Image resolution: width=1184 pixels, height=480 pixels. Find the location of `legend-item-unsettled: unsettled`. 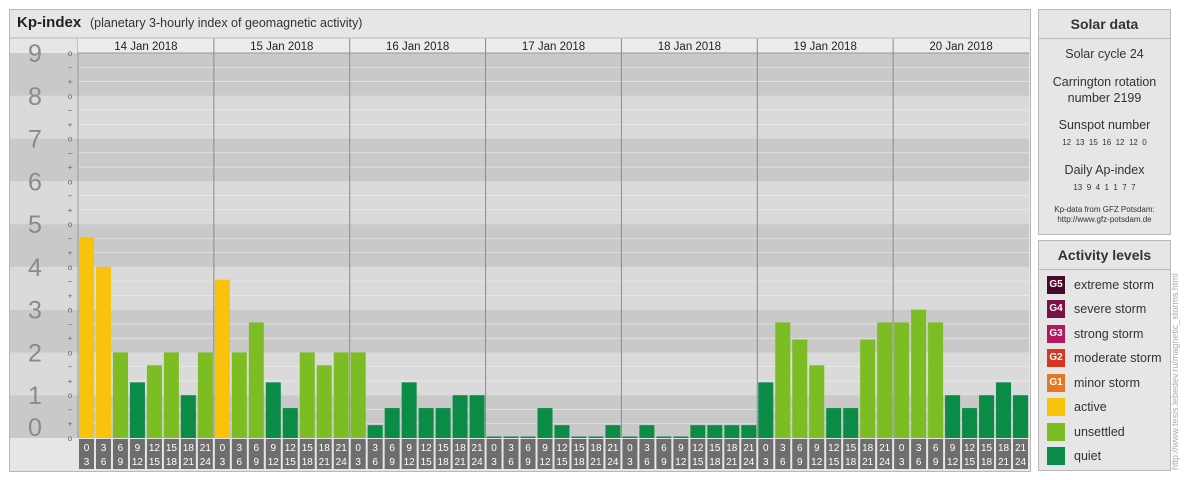

legend-item-unsettled: unsettled is located at coordinates (1086, 432).